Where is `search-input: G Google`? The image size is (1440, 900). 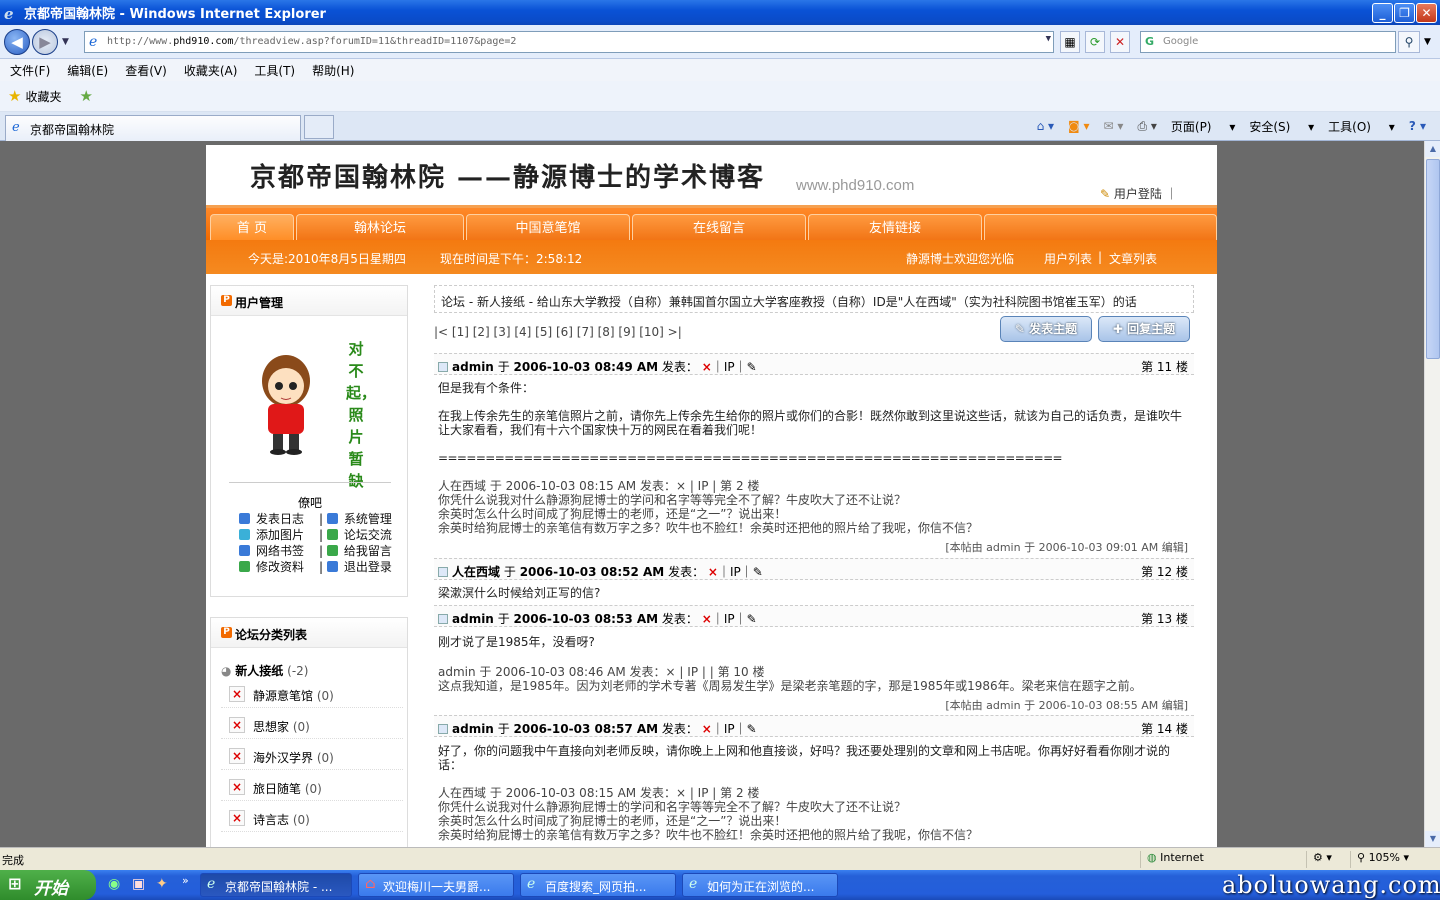 search-input: G Google is located at coordinates (1268, 42).